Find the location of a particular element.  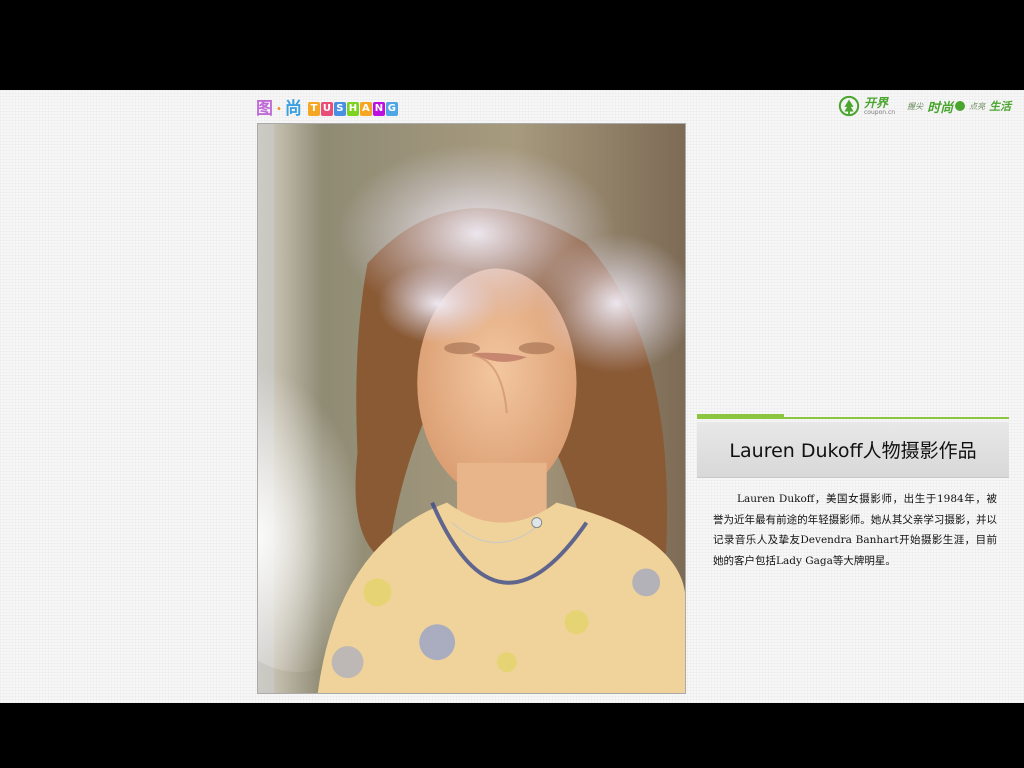

green-dot-icon is located at coordinates (960, 106).